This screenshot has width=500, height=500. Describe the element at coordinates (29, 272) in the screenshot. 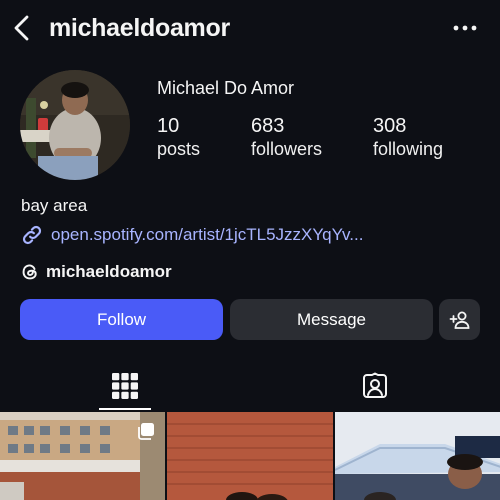

I see `threads-icon` at that location.